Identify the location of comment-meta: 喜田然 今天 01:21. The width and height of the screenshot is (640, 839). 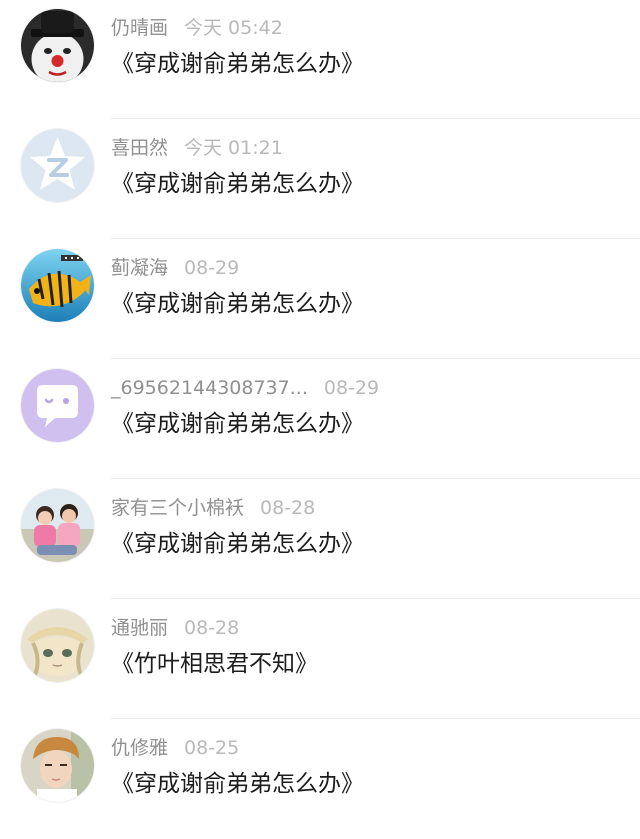
(197, 148).